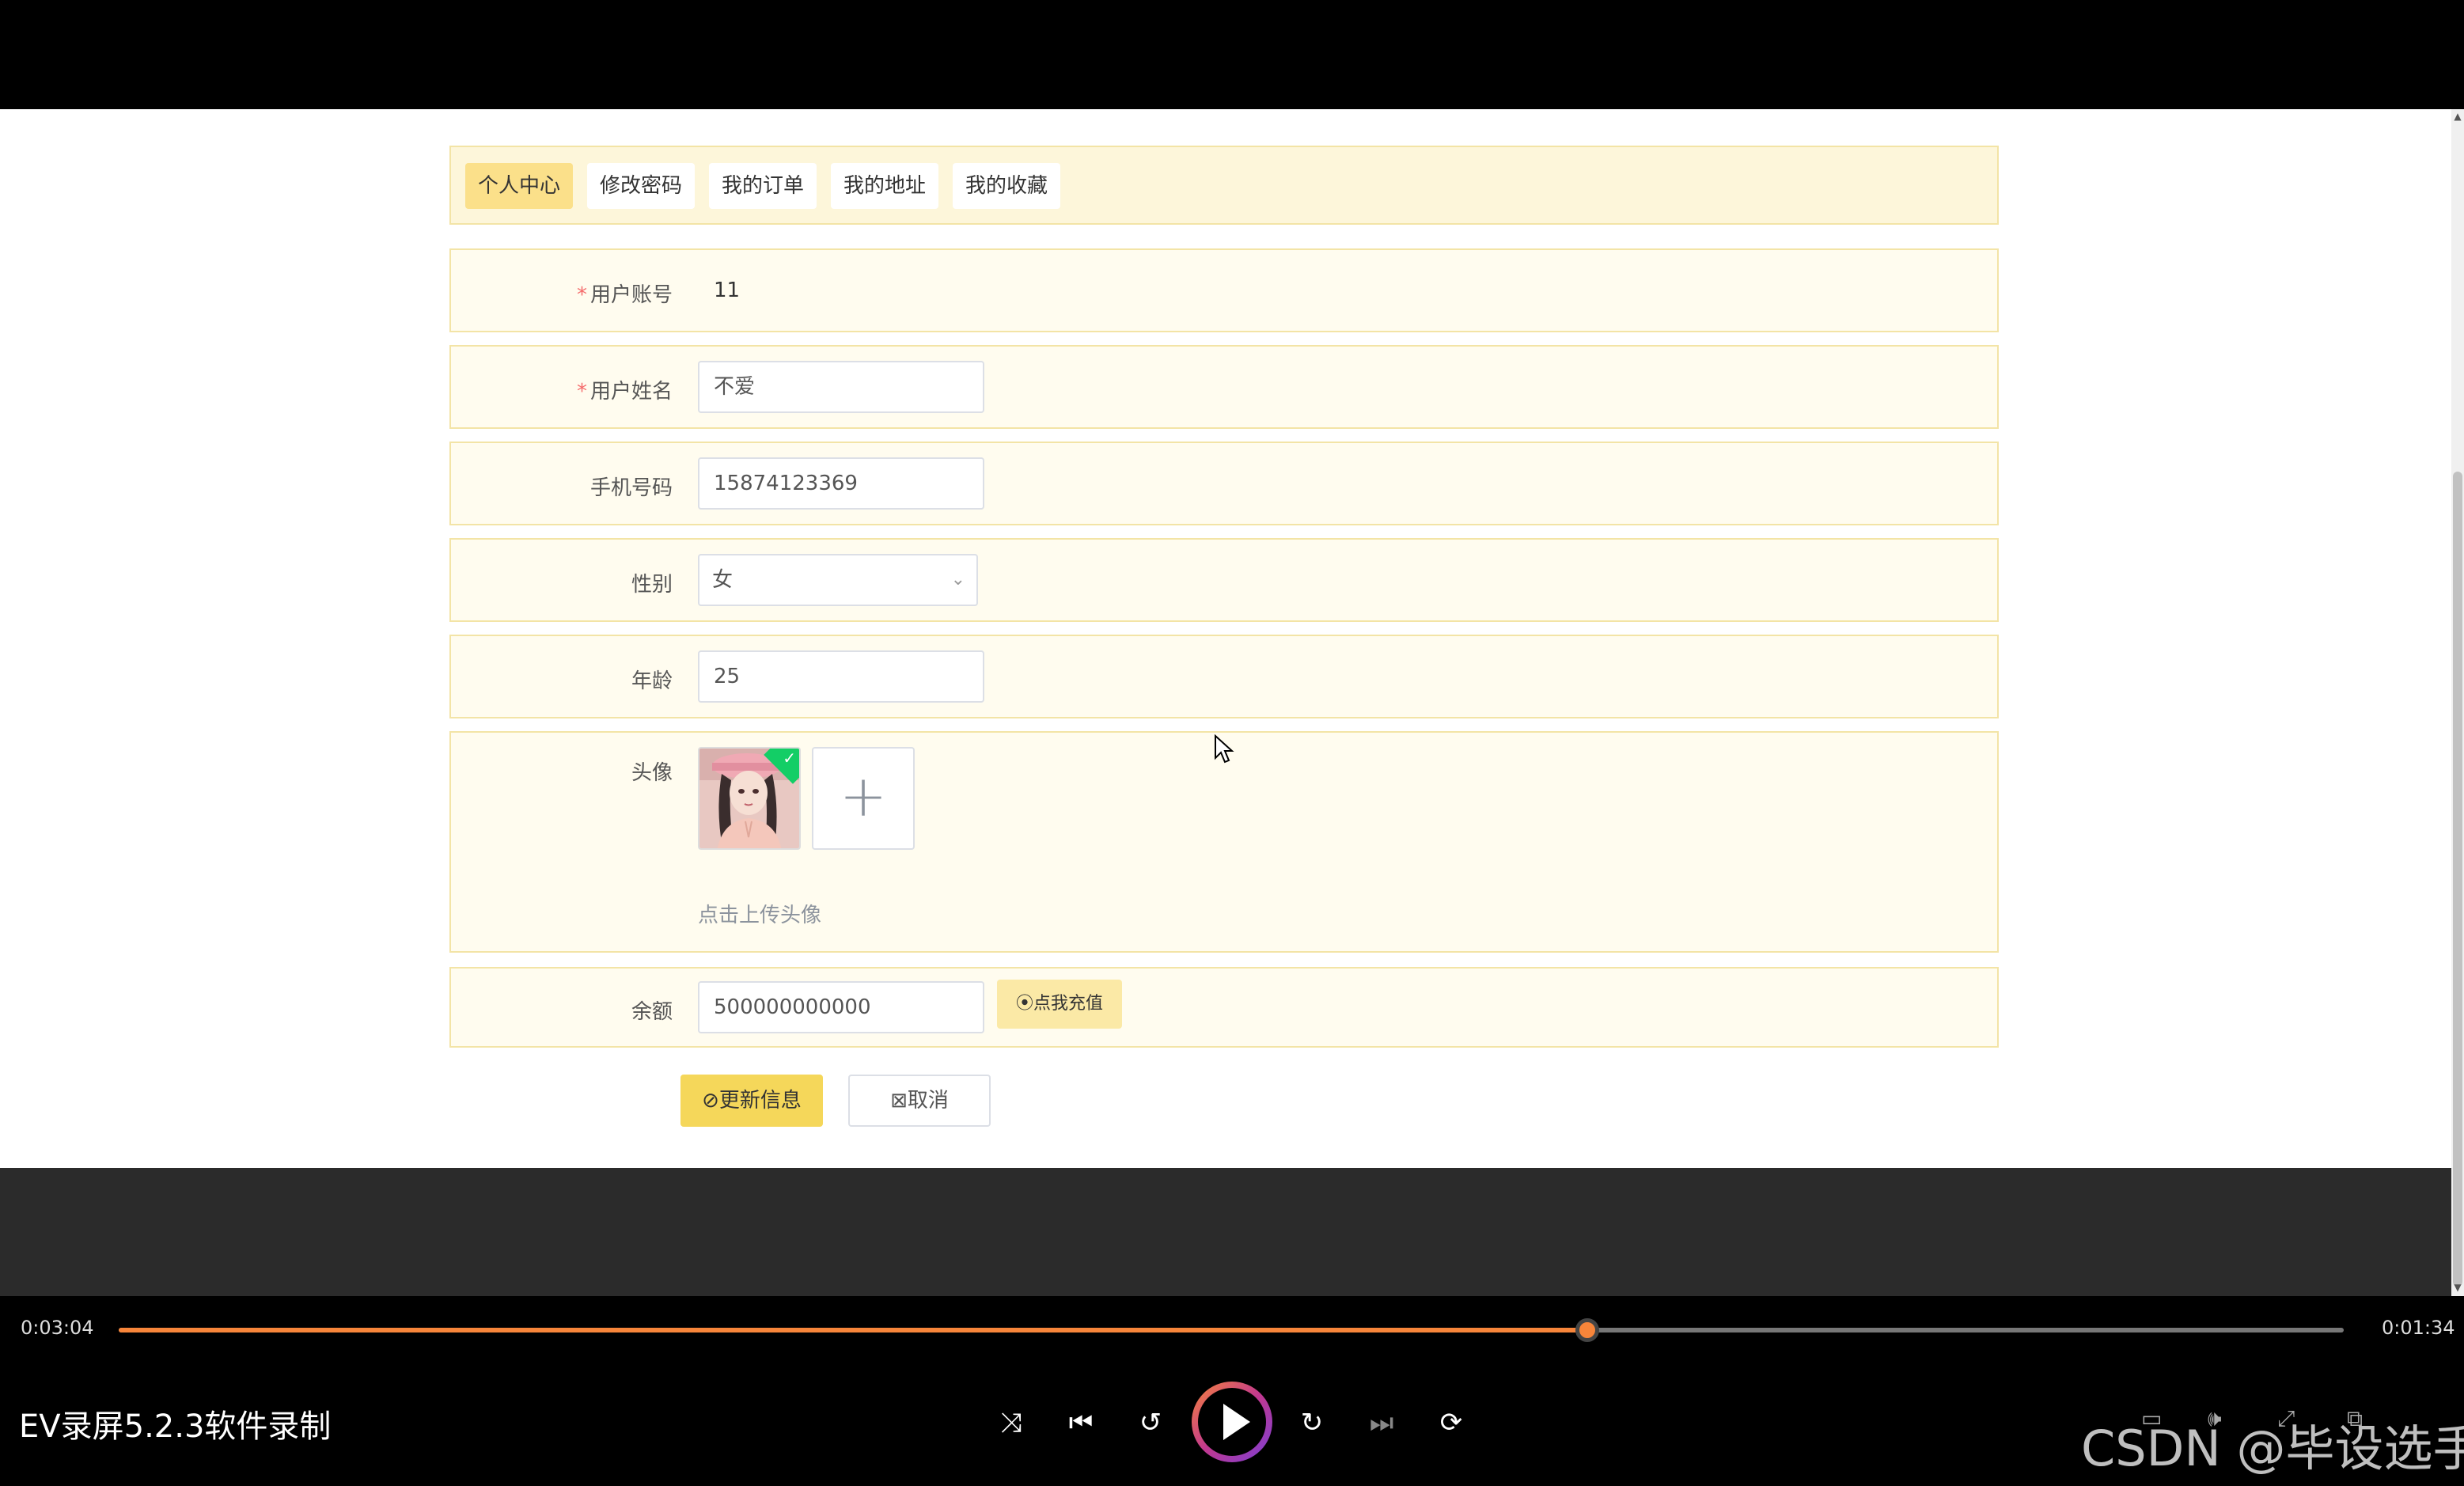 Image resolution: width=2464 pixels, height=1486 pixels. I want to click on plus-icon: +, so click(864, 796).